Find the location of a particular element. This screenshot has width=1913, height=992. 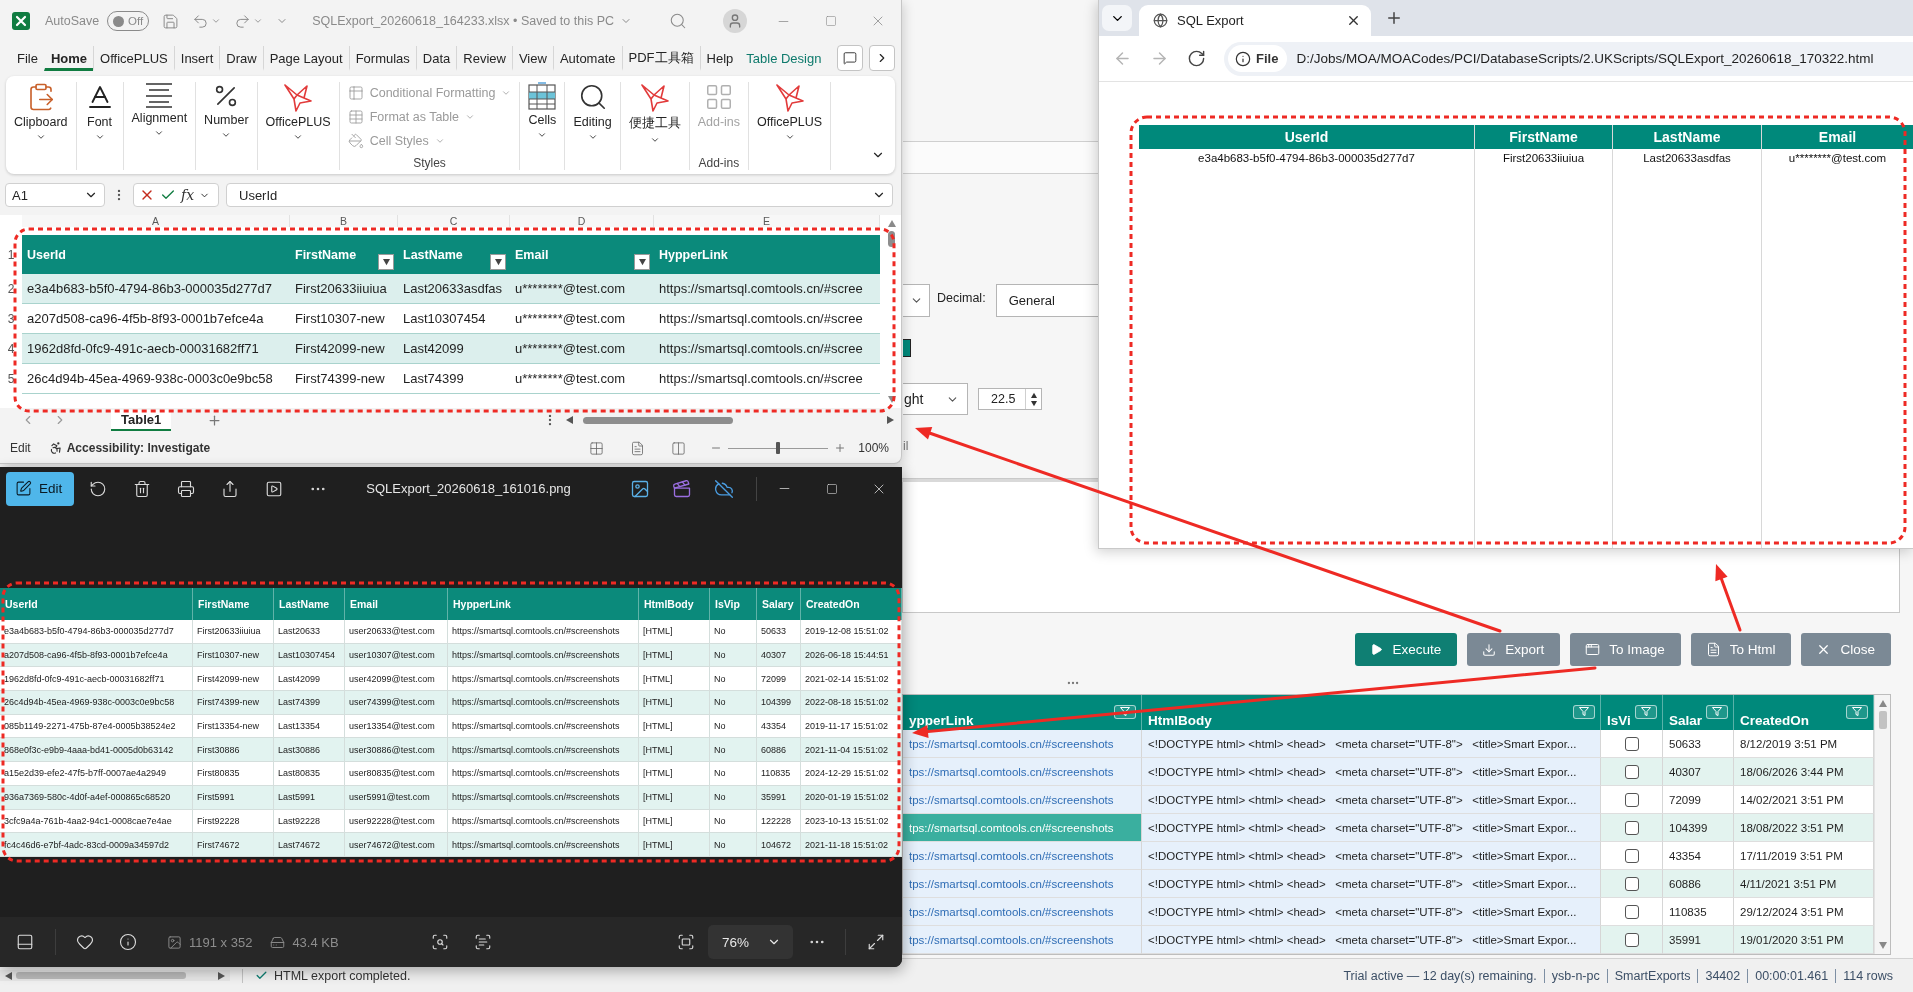

menu-tab: Insert is located at coordinates (196, 58).